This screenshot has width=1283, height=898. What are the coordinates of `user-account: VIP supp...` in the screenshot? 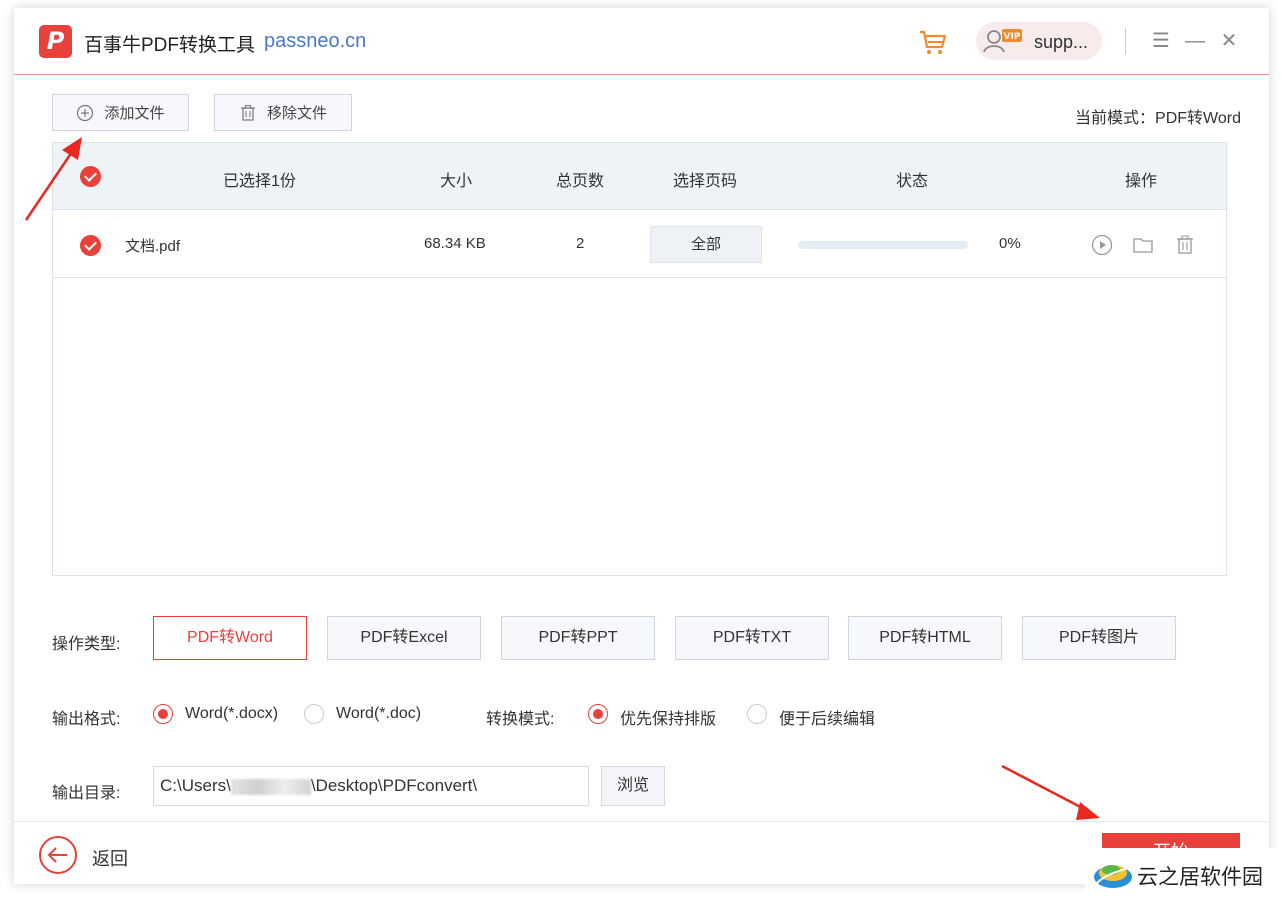 It's located at (1039, 41).